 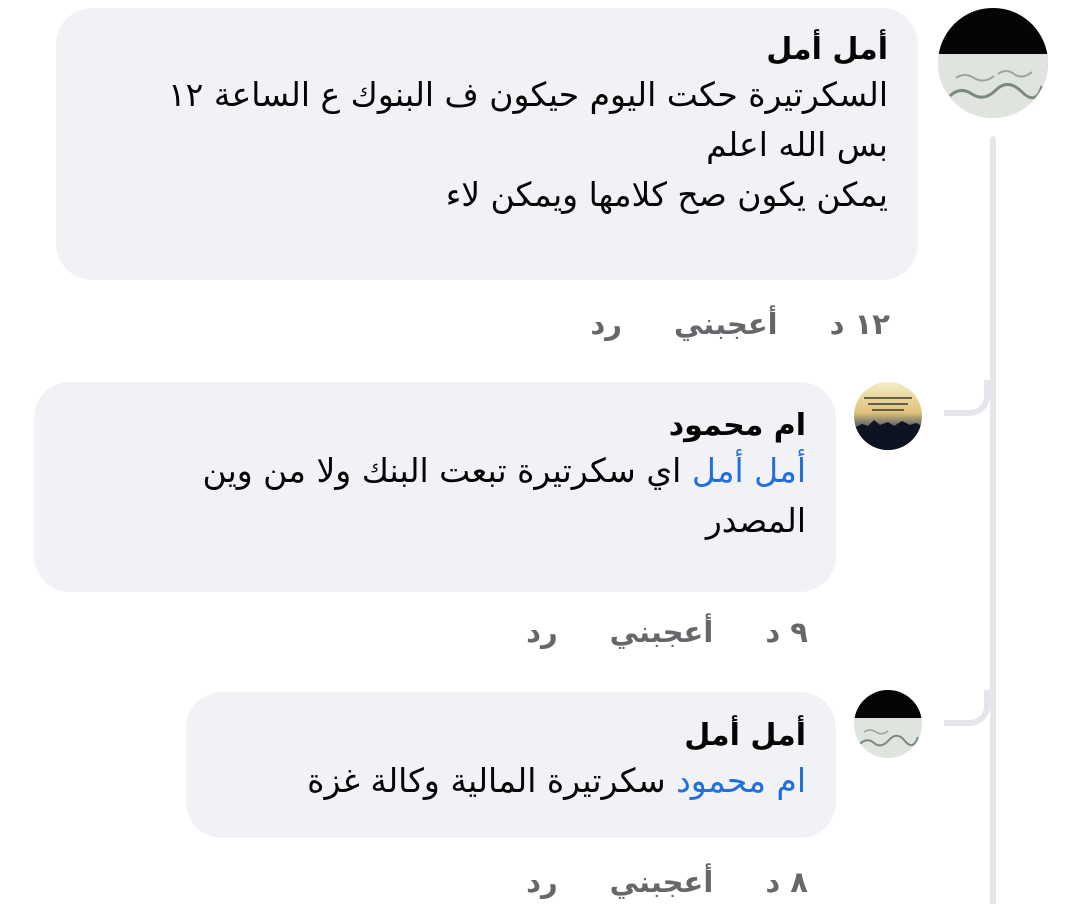 I want to click on comment-text-line: أمل أمل اي سكرتيرة تبعت البنك ولا من وين, so click(x=432, y=471).